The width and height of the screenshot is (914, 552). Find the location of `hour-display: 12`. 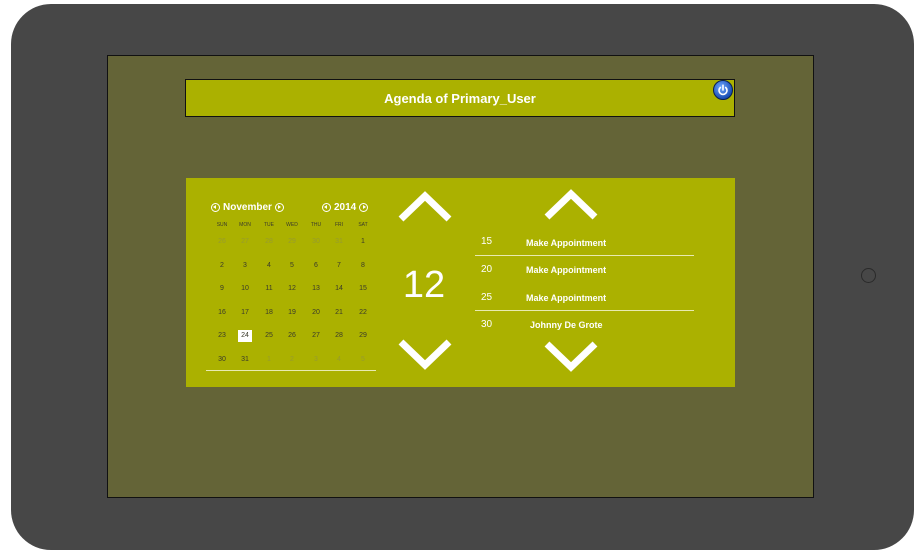

hour-display: 12 is located at coordinates (424, 285).